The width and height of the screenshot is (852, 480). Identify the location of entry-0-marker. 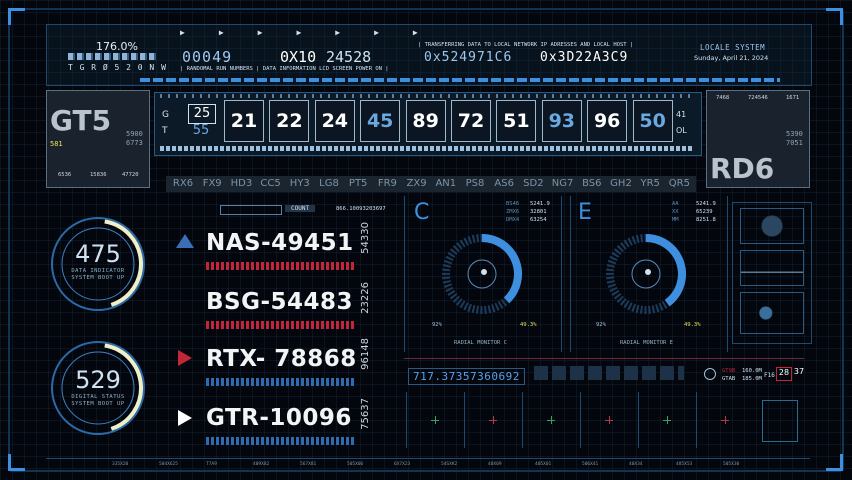
(185, 241).